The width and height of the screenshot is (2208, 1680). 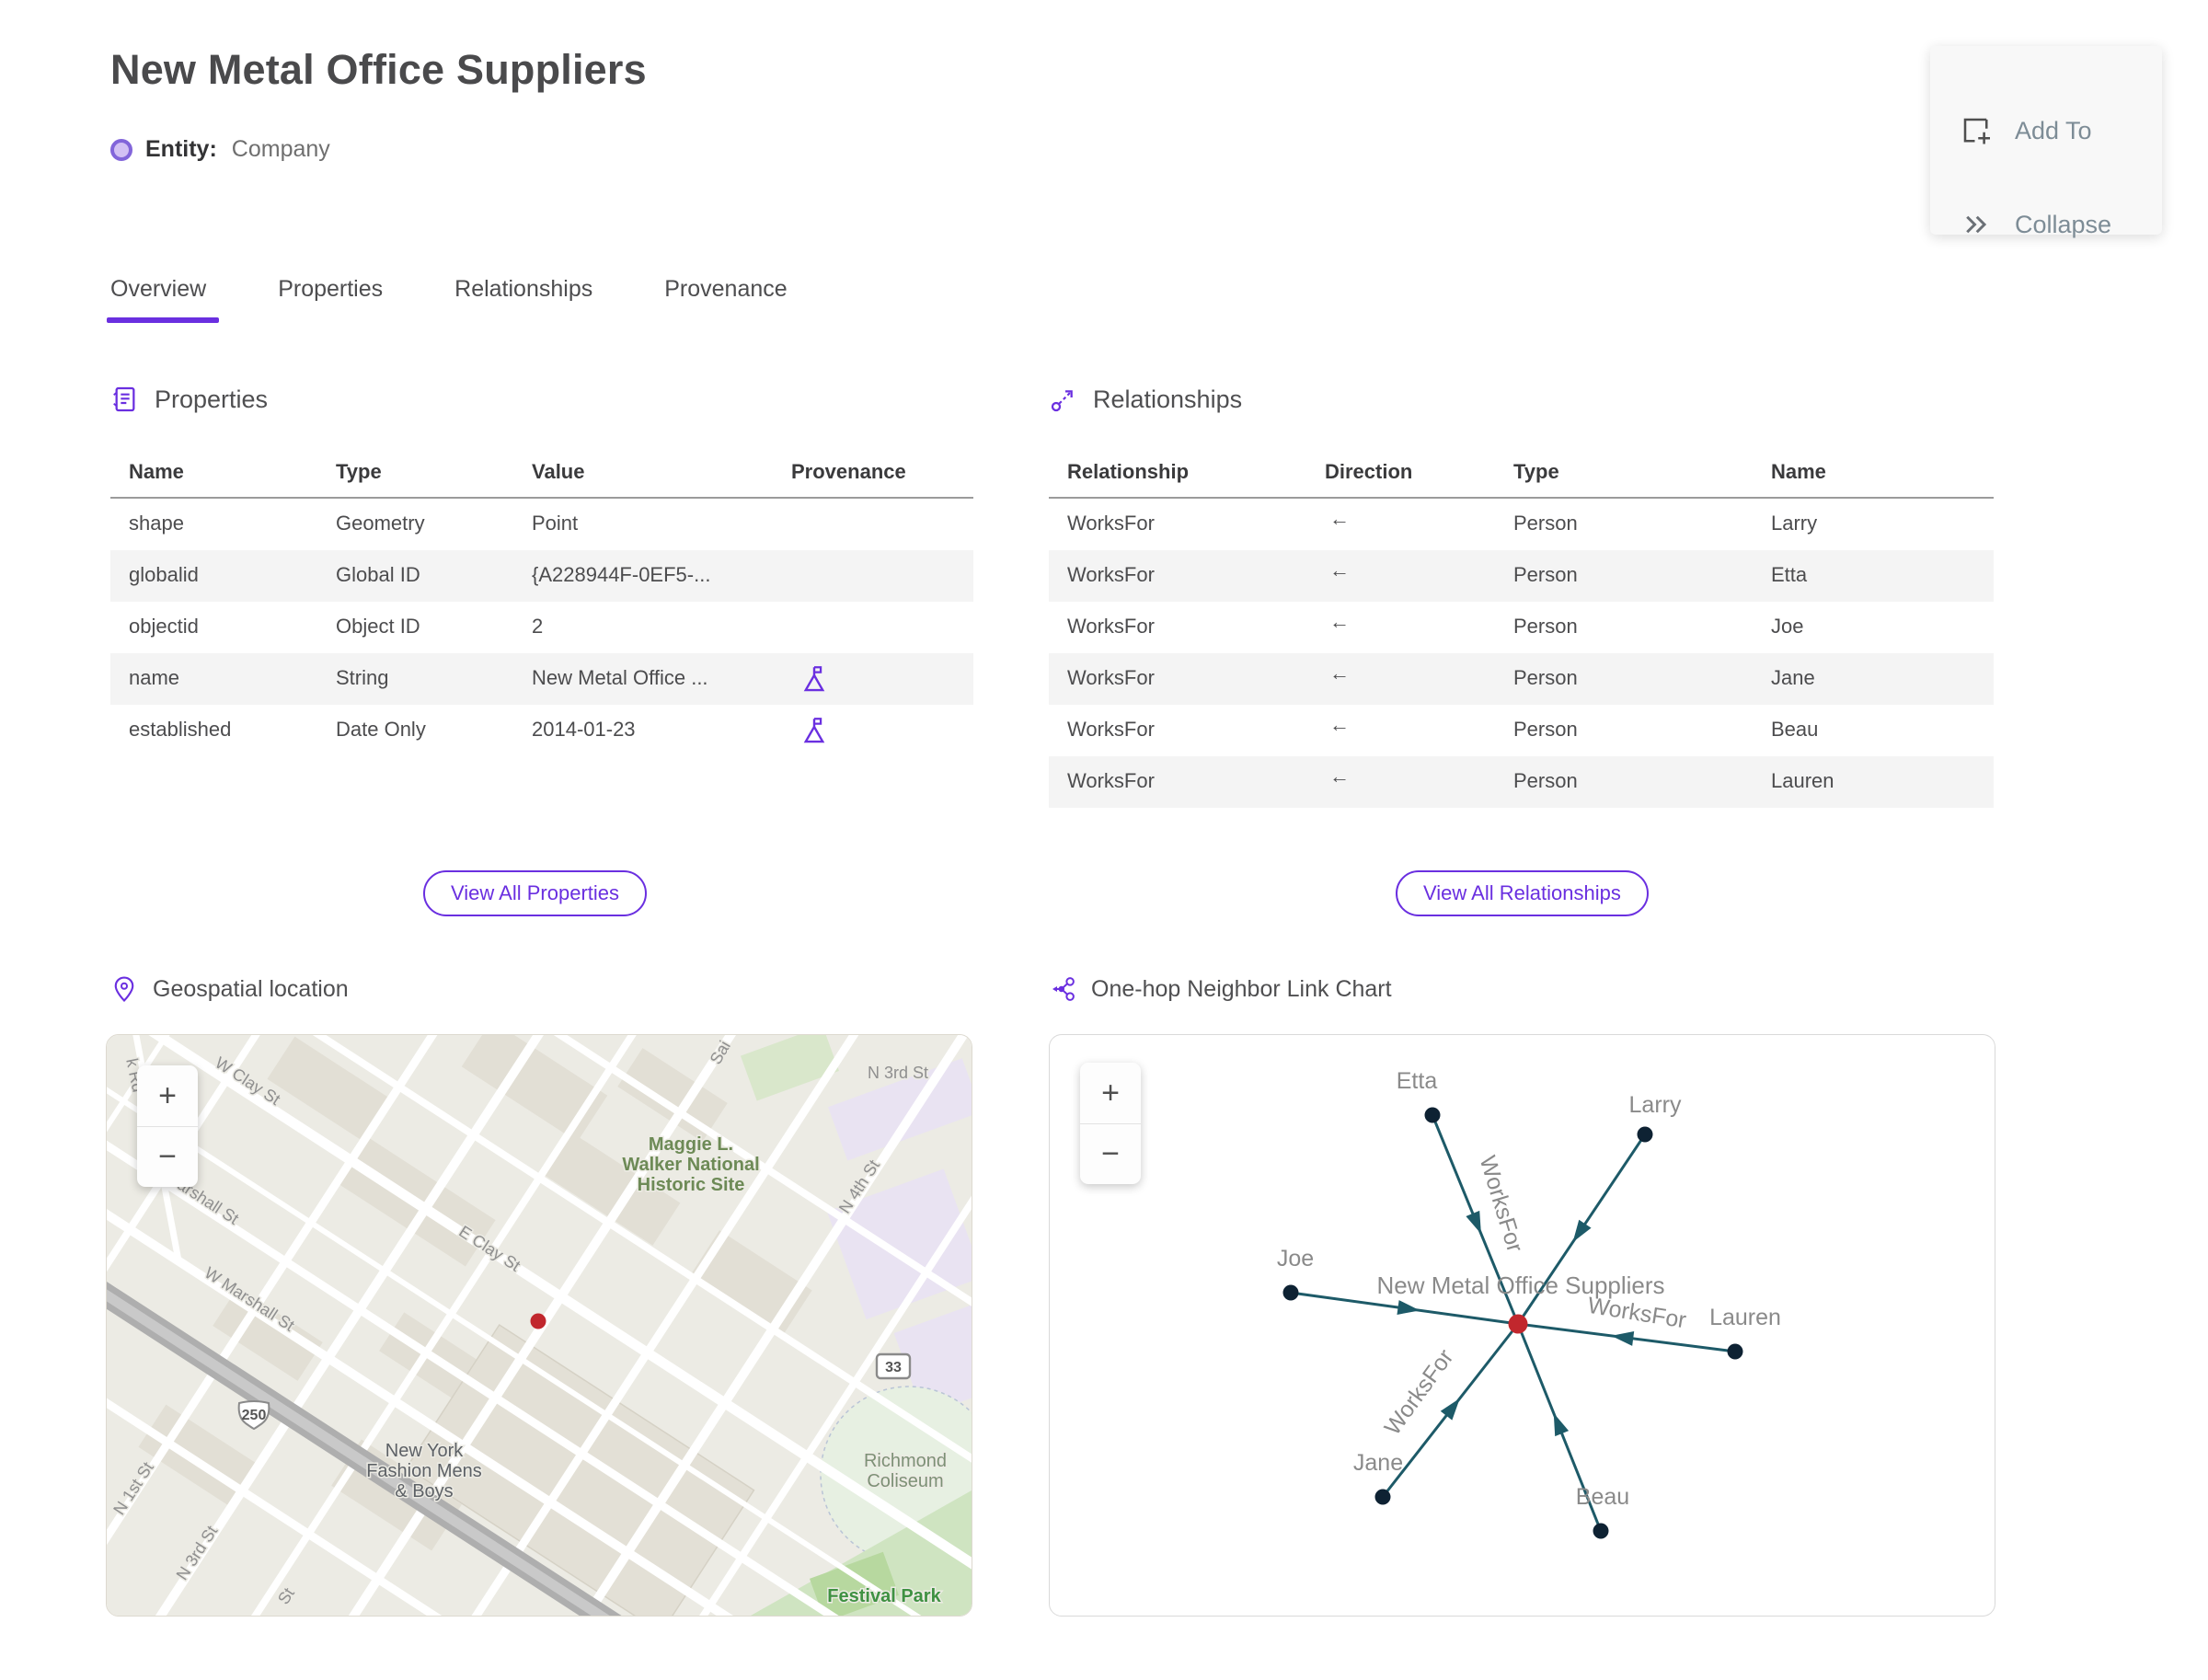 What do you see at coordinates (362, 677) in the screenshot?
I see `prop-type: String` at bounding box center [362, 677].